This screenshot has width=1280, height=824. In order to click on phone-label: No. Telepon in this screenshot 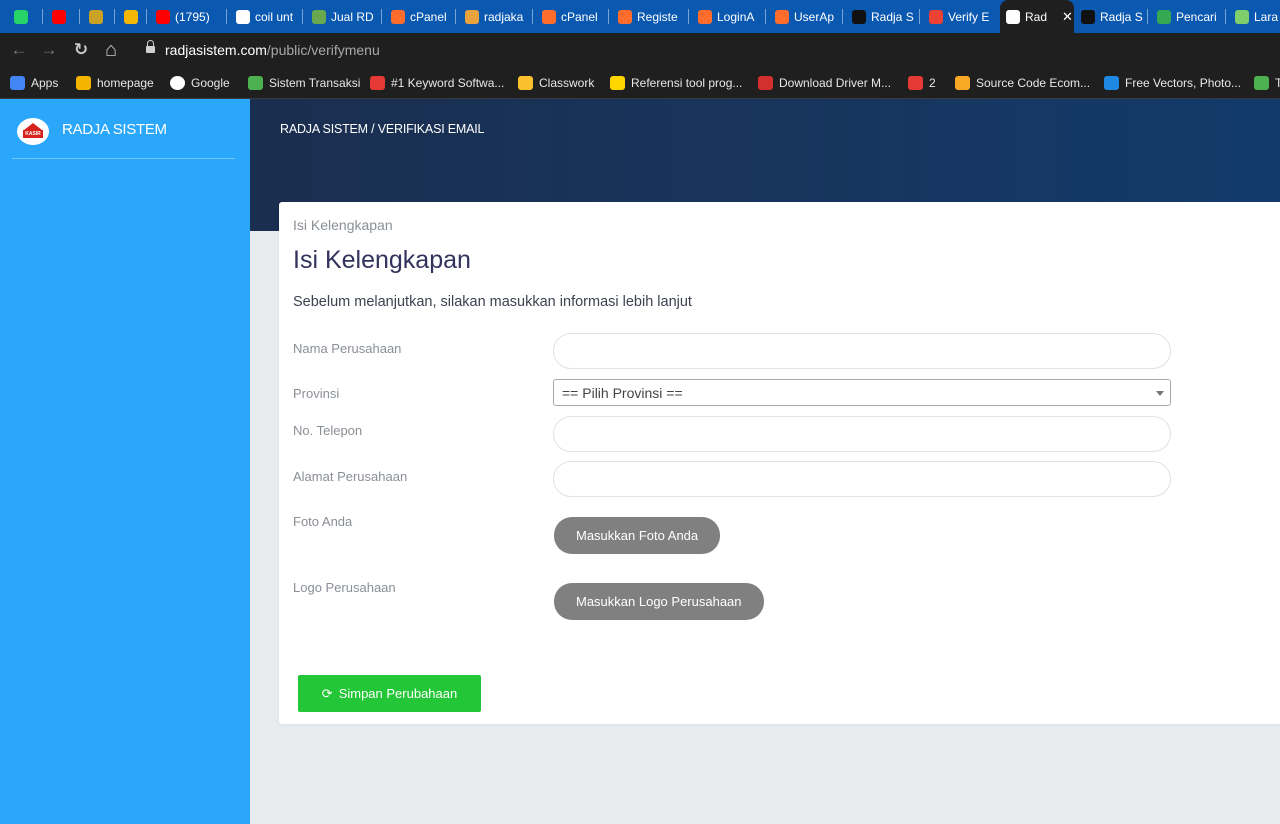, I will do `click(328, 430)`.